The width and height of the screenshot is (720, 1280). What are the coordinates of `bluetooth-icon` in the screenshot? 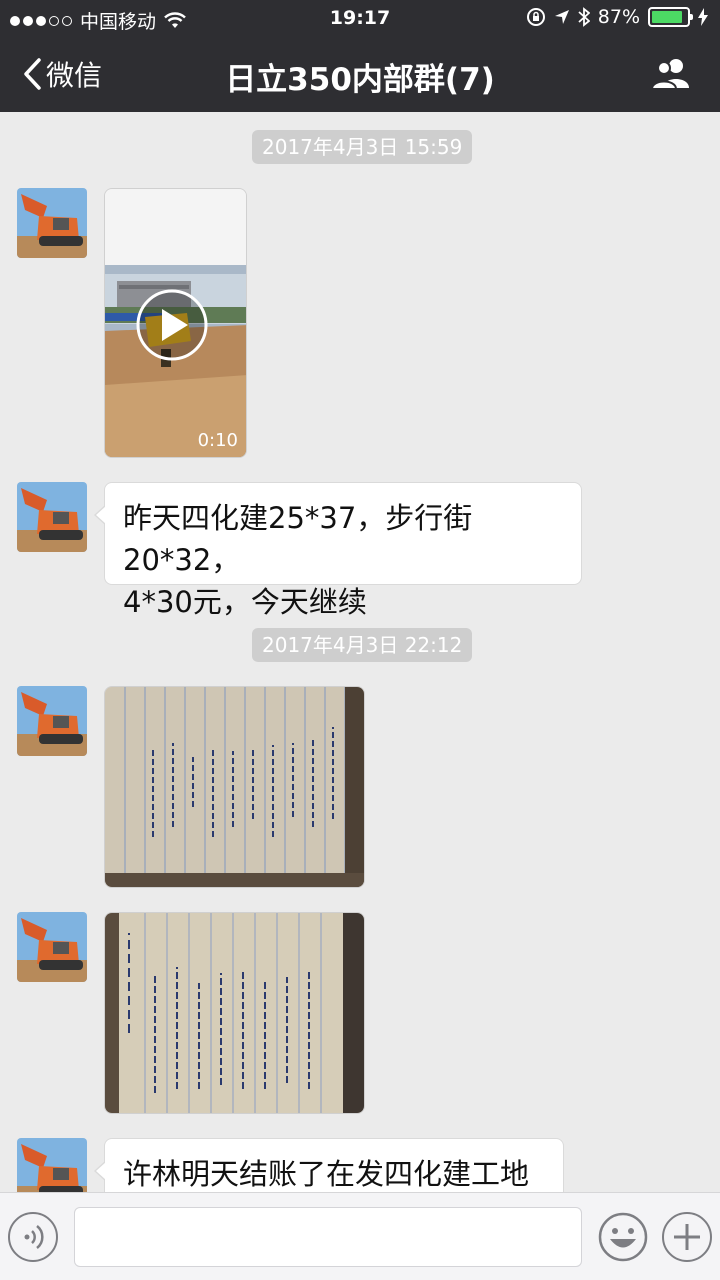 It's located at (584, 17).